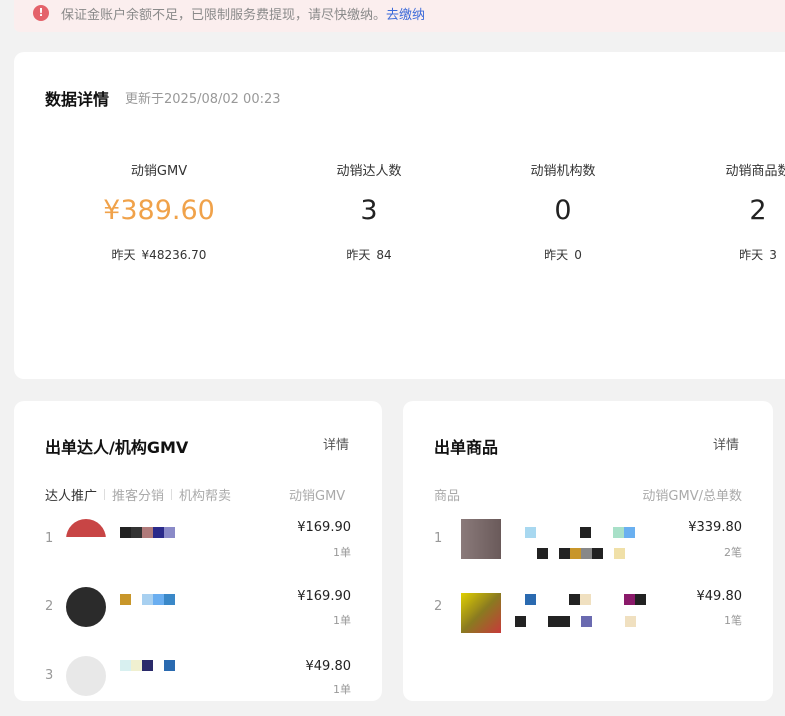 The width and height of the screenshot is (785, 716). I want to click on order-count: 1笔, so click(733, 620).